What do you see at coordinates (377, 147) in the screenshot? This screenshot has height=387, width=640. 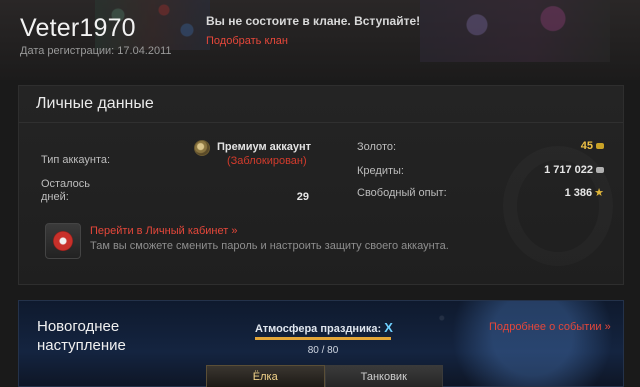 I see `gold-label: Золото:` at bounding box center [377, 147].